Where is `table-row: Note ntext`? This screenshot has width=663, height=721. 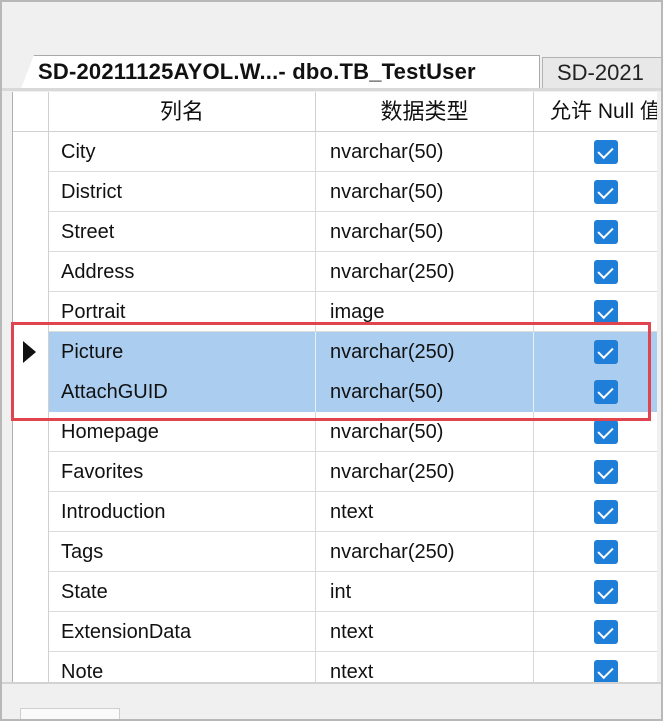
table-row: Note ntext is located at coordinates (335, 667).